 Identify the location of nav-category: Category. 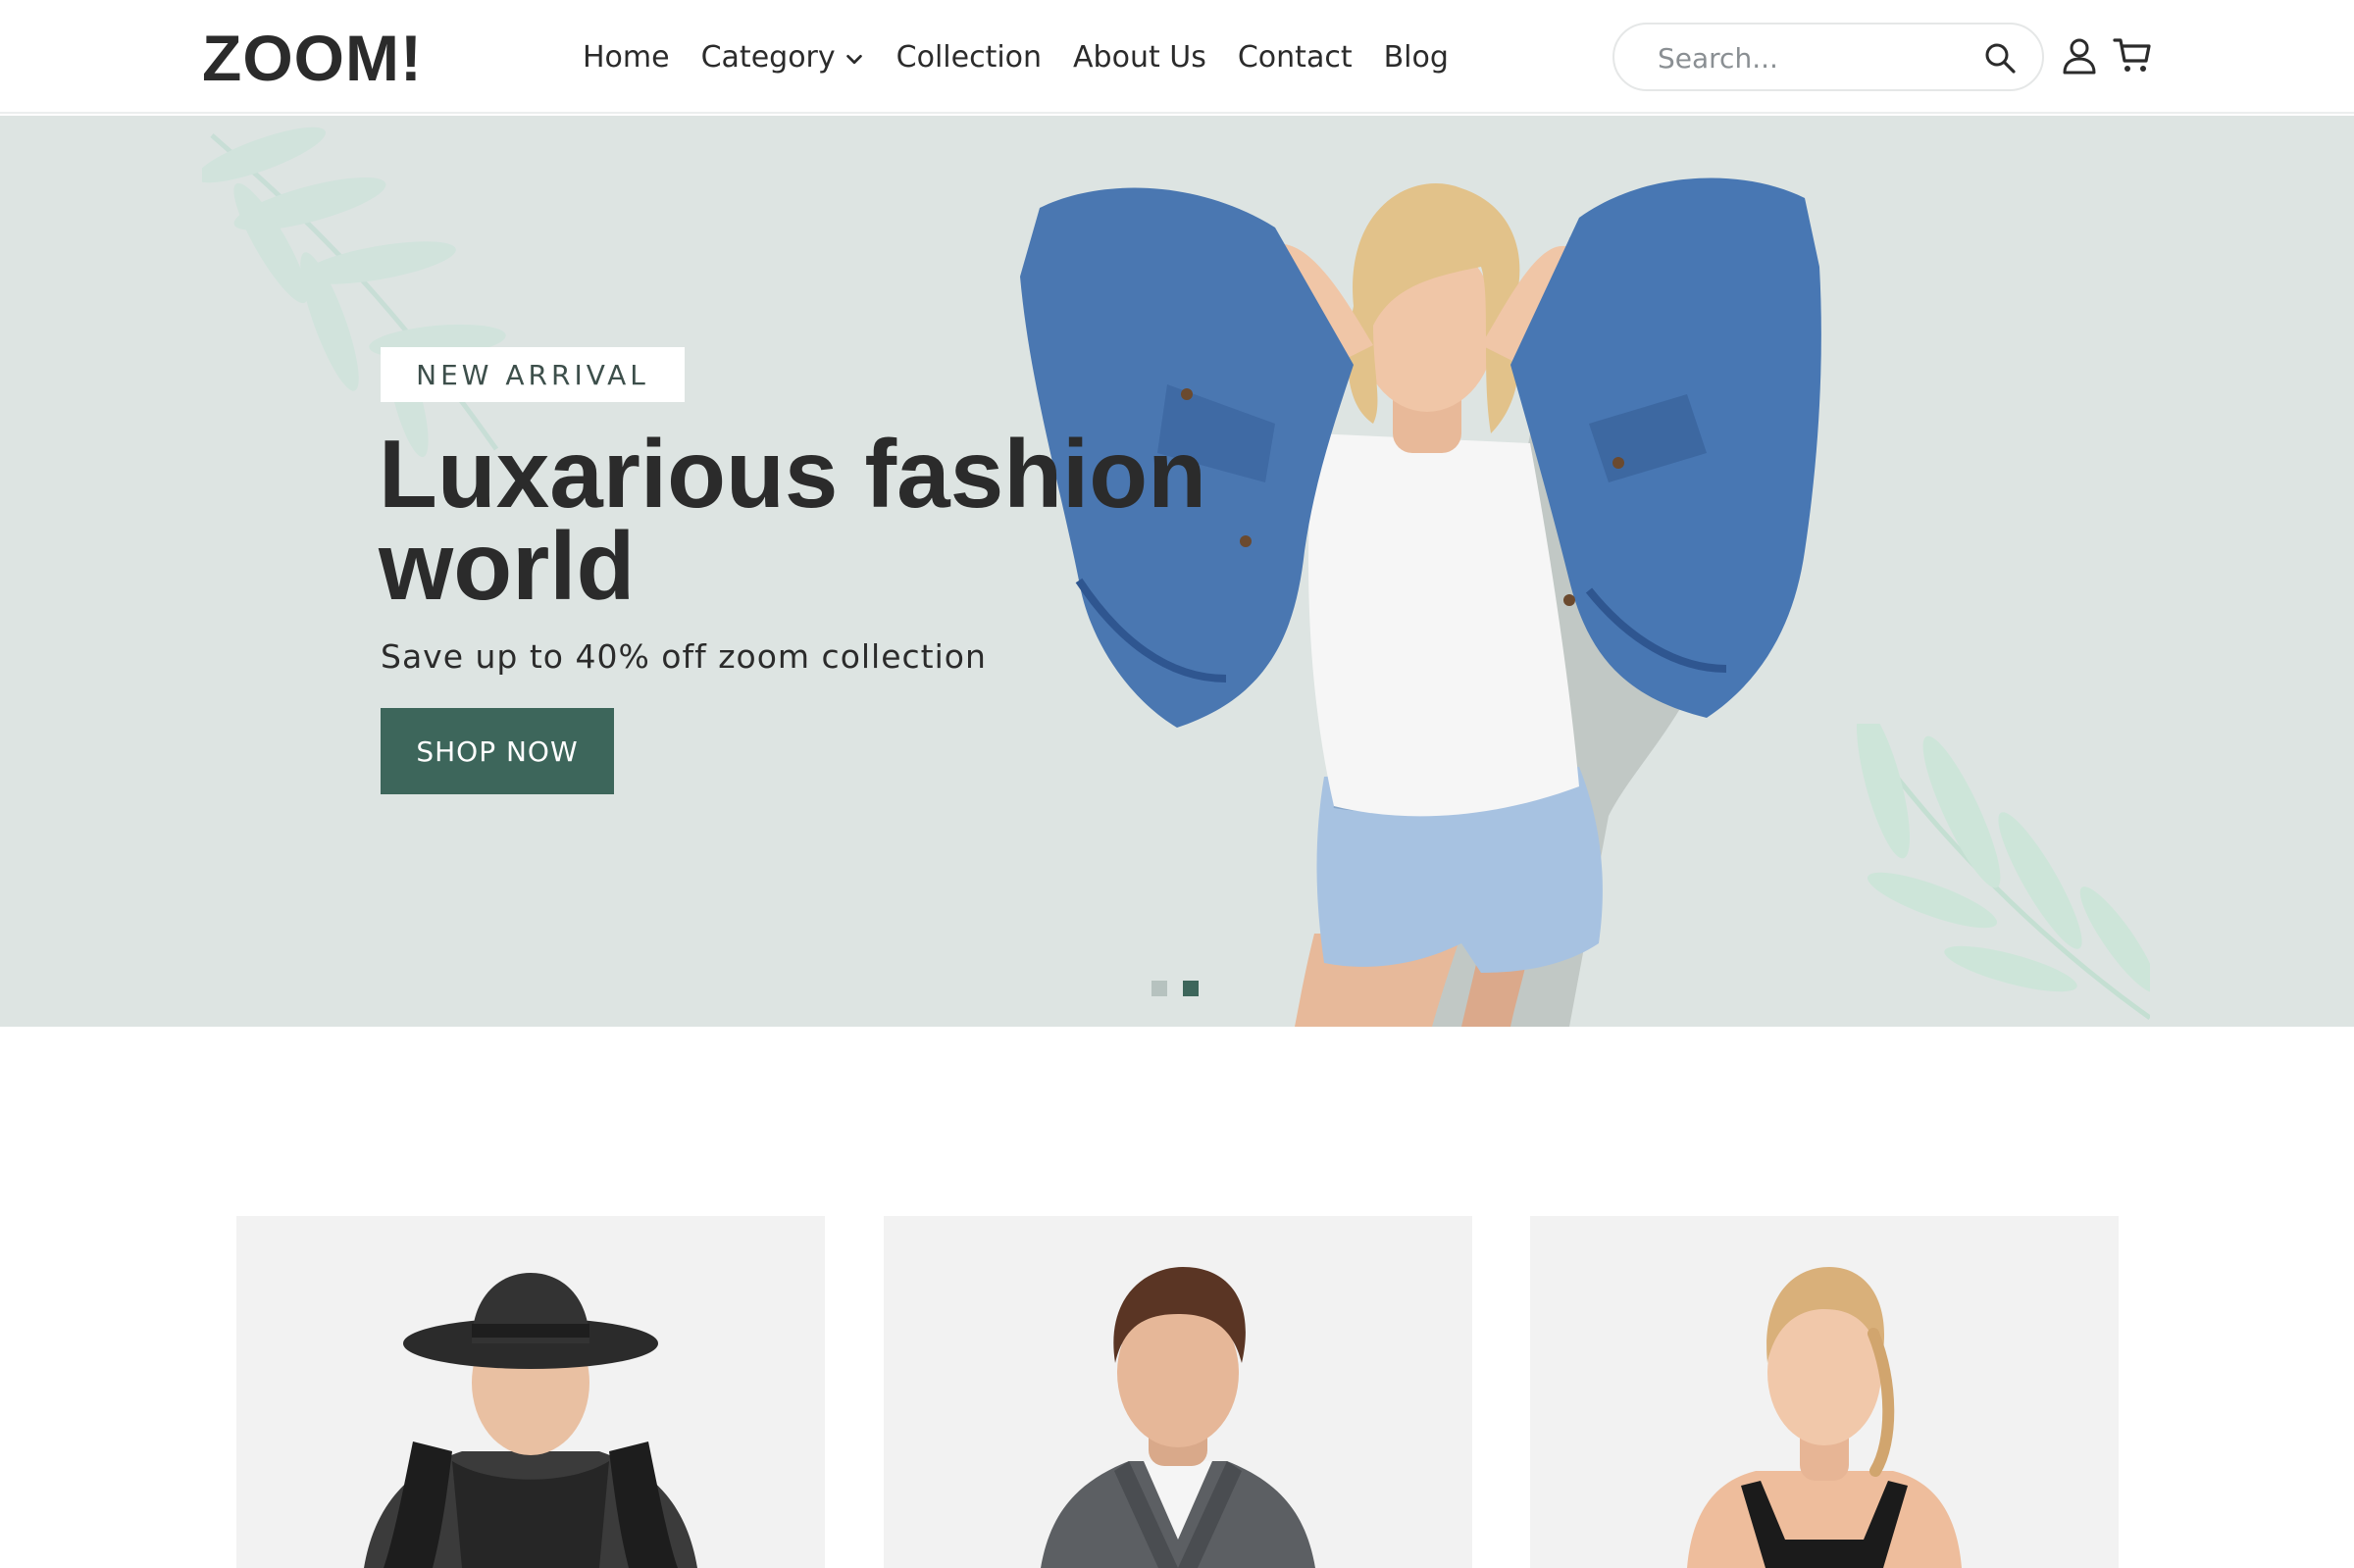
(783, 57).